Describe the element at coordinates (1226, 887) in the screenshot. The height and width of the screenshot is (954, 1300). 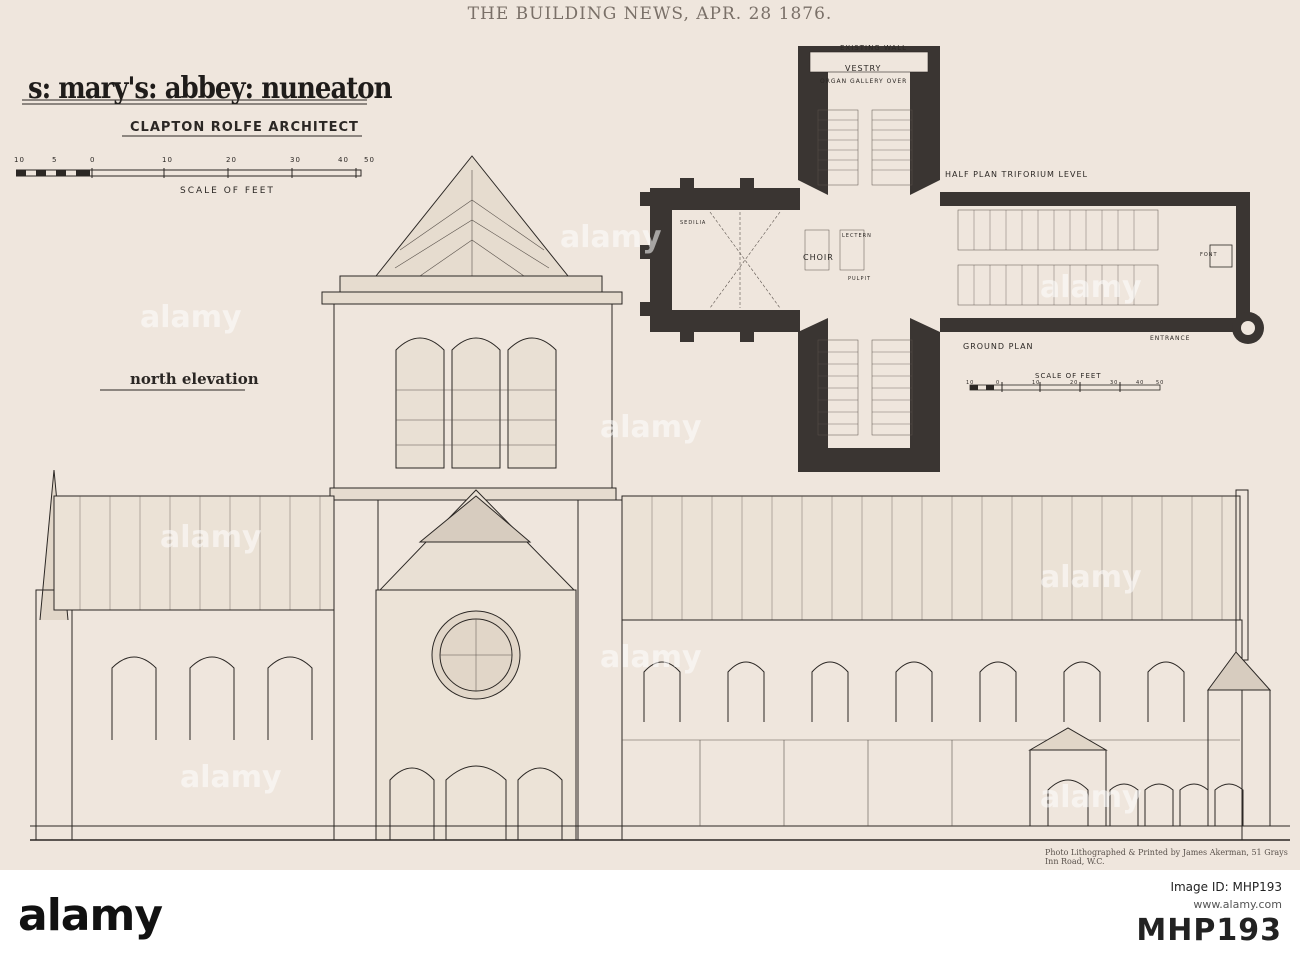
I see `footer-image-id-label: Image ID: MHP193` at that location.